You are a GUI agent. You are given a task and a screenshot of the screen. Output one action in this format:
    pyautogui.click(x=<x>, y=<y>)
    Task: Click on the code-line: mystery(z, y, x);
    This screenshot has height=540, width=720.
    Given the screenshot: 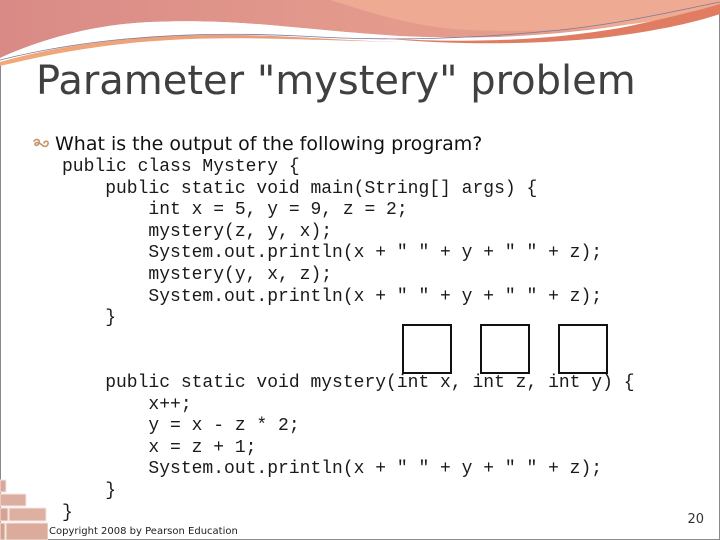 What is the action you would take?
    pyautogui.click(x=197, y=231)
    